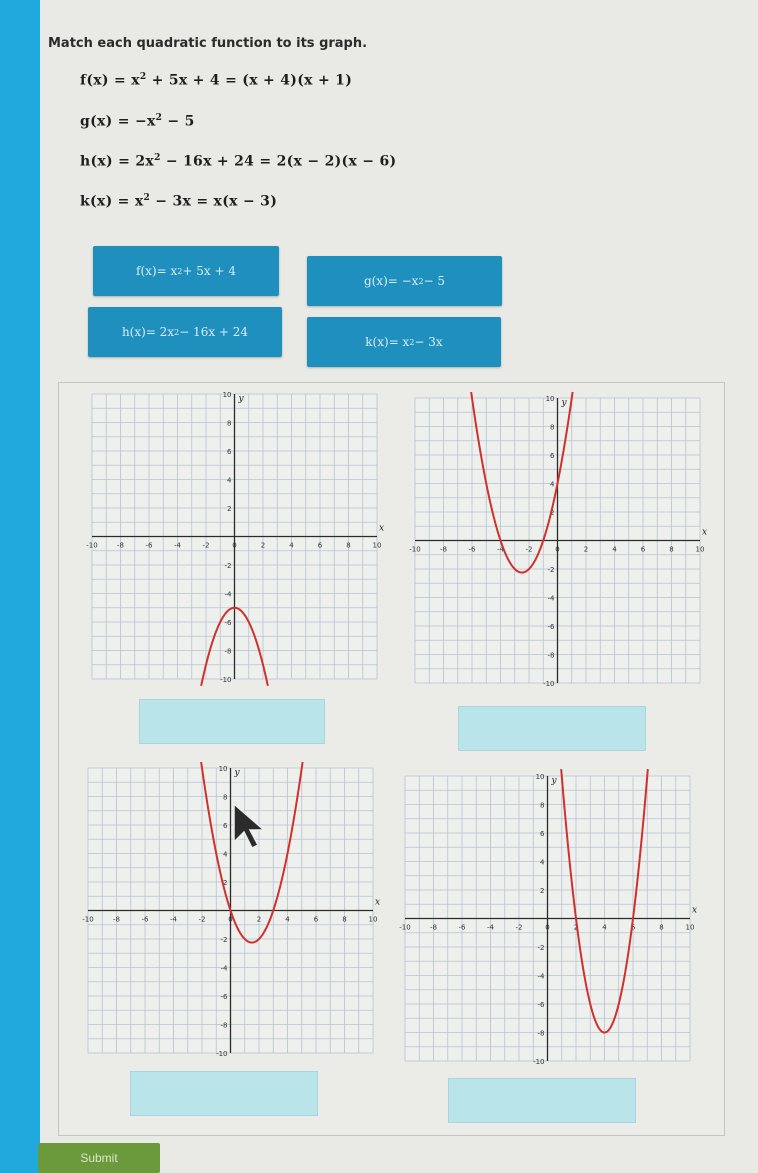 The image size is (758, 1173). What do you see at coordinates (548, 917) in the screenshot?
I see `graph-4: xy-10 -8 -6 -4 -2 0 2 4 6 8 10108642-2-4-6-8-10` at bounding box center [548, 917].